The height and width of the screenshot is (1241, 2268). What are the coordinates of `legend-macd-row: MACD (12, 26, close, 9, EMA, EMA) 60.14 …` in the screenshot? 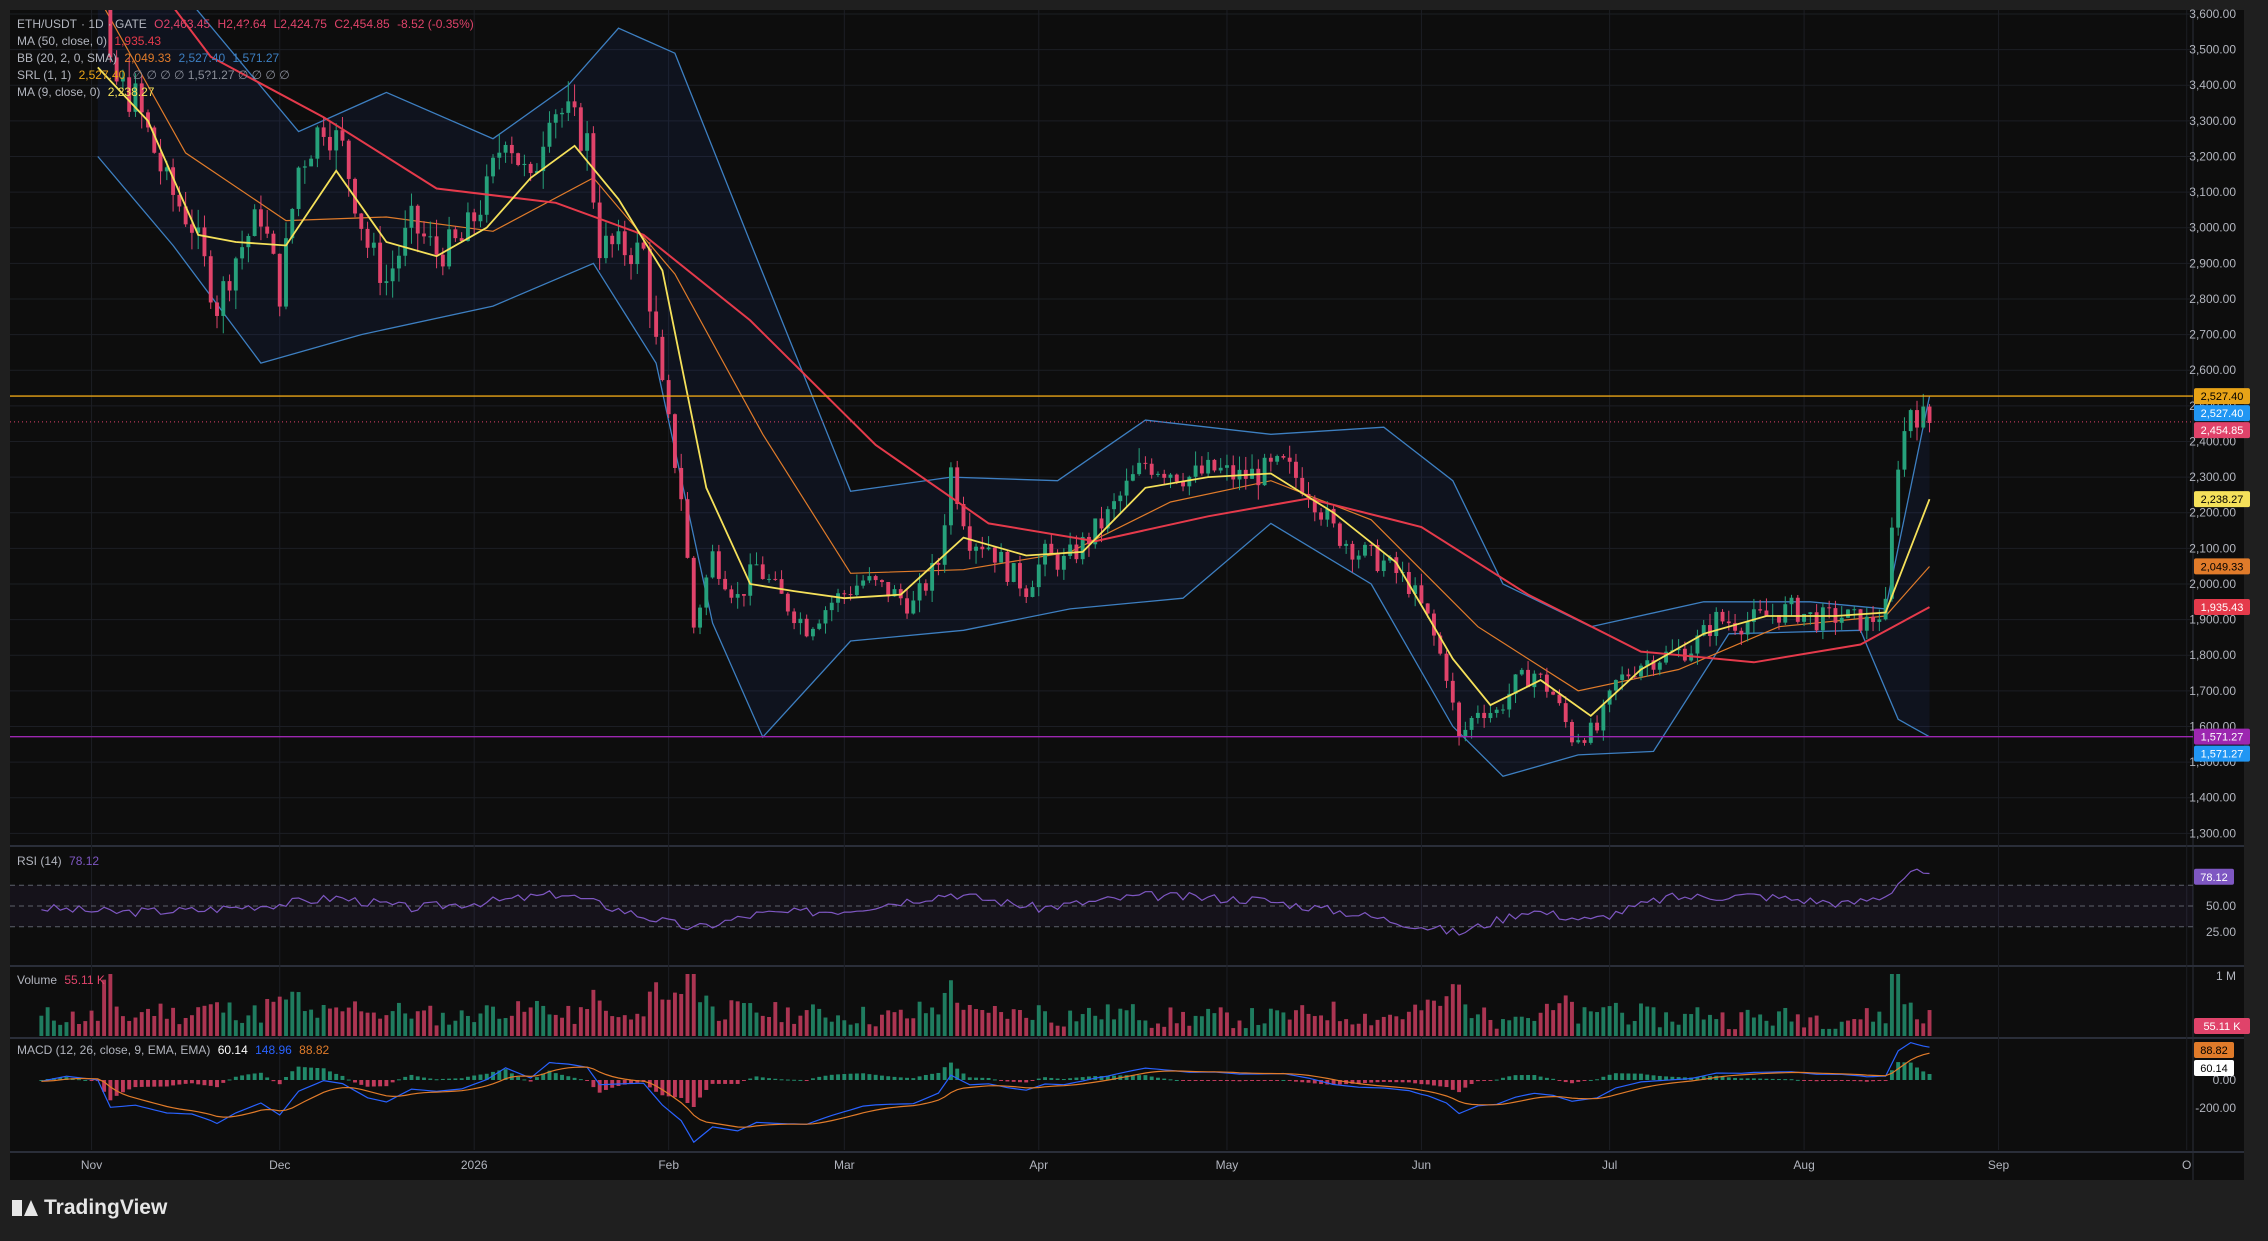 It's located at (175, 1050).